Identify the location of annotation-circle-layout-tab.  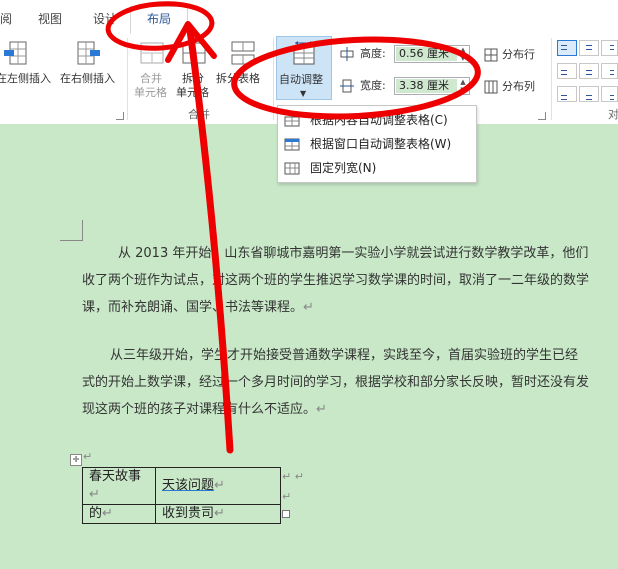
(160, 26).